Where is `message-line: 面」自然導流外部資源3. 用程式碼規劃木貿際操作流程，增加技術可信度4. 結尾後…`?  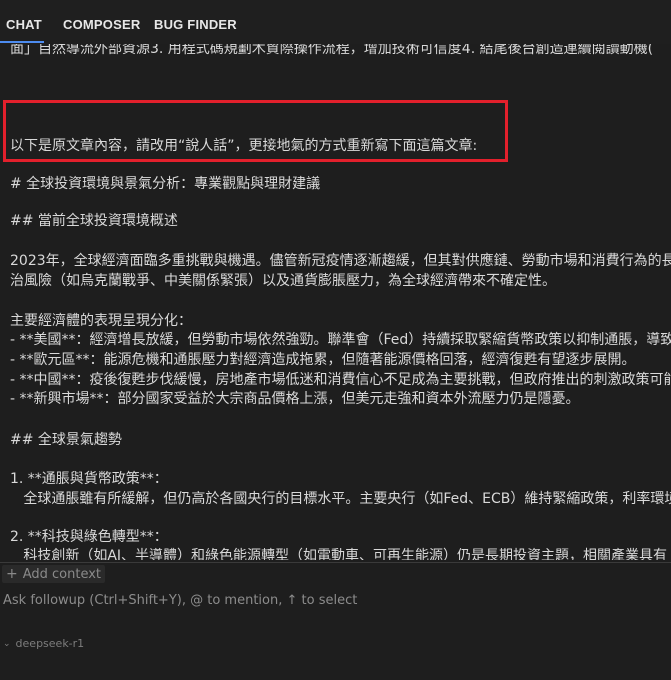 message-line: 面」自然導流外部資源3. 用程式碼規劃木貿際操作流程，增加技術可信度4. 結尾後… is located at coordinates (332, 50).